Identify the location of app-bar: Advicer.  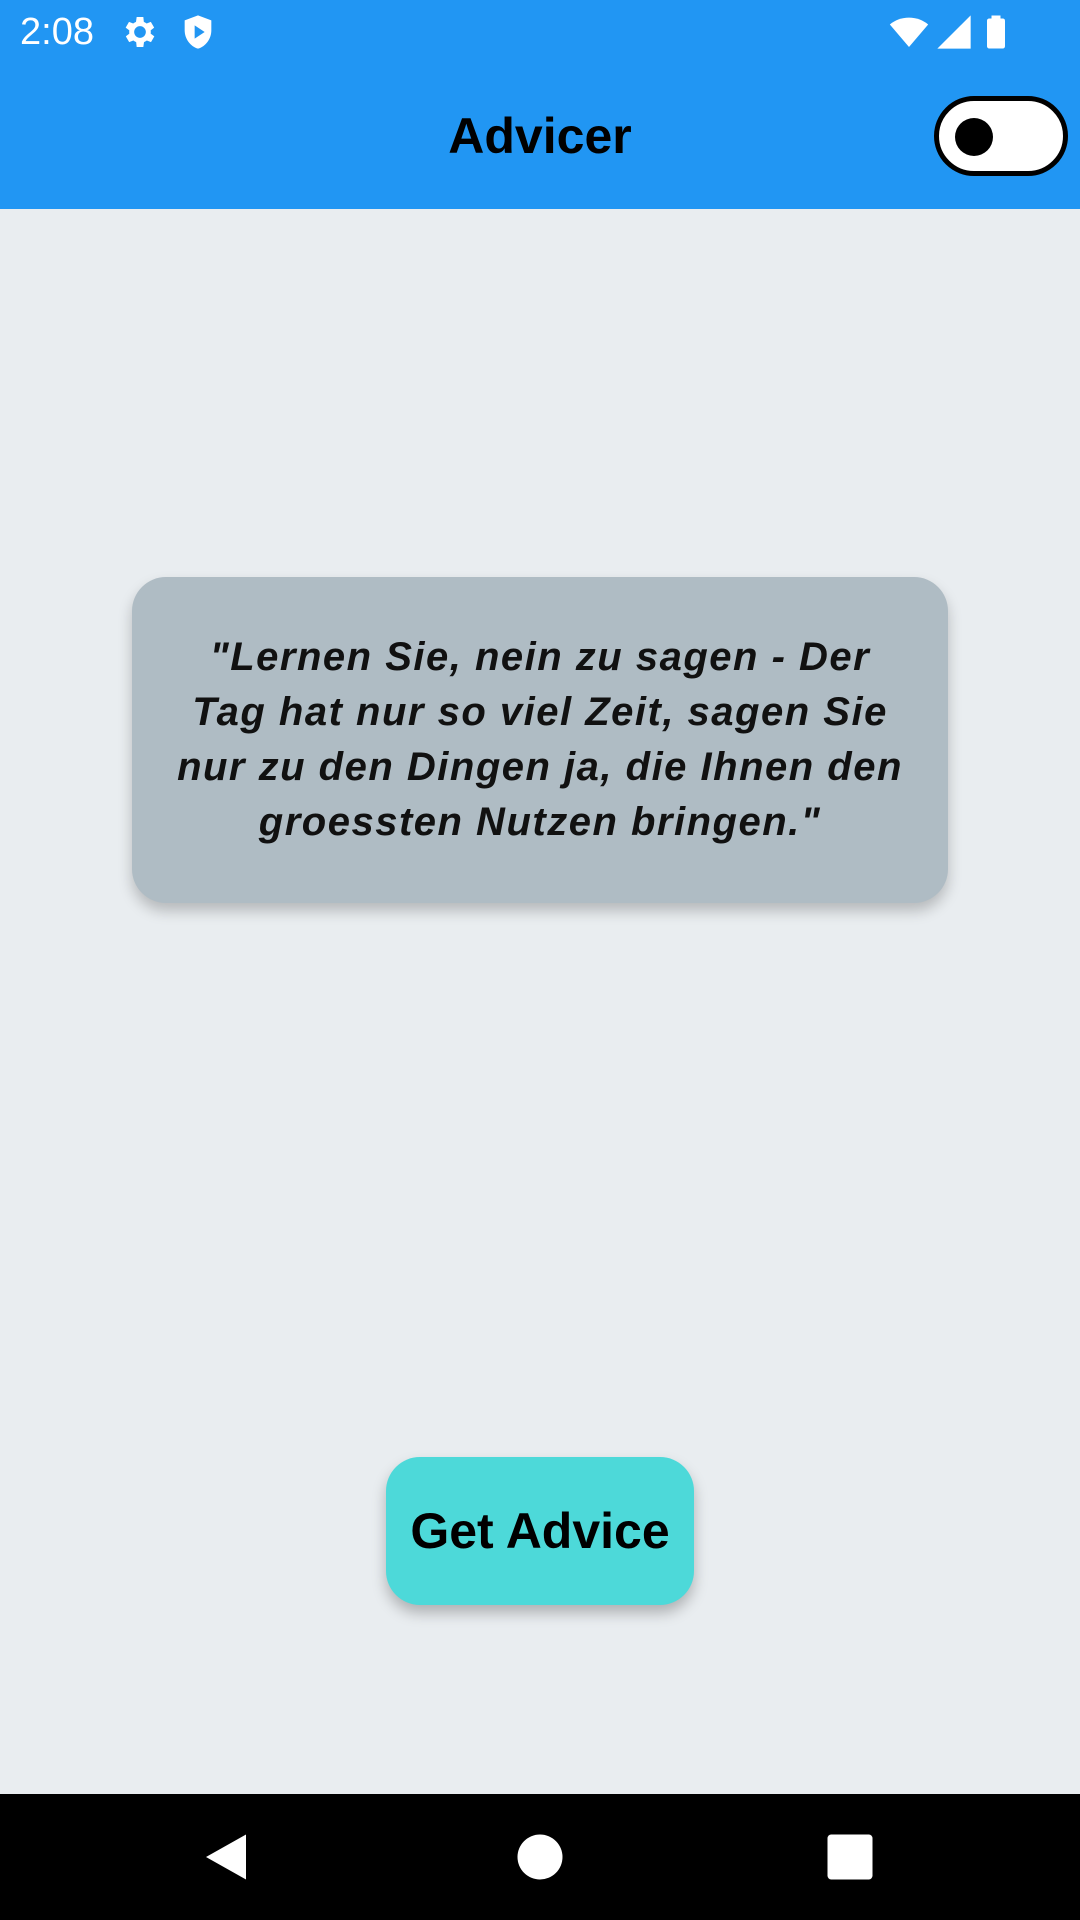
(540, 136).